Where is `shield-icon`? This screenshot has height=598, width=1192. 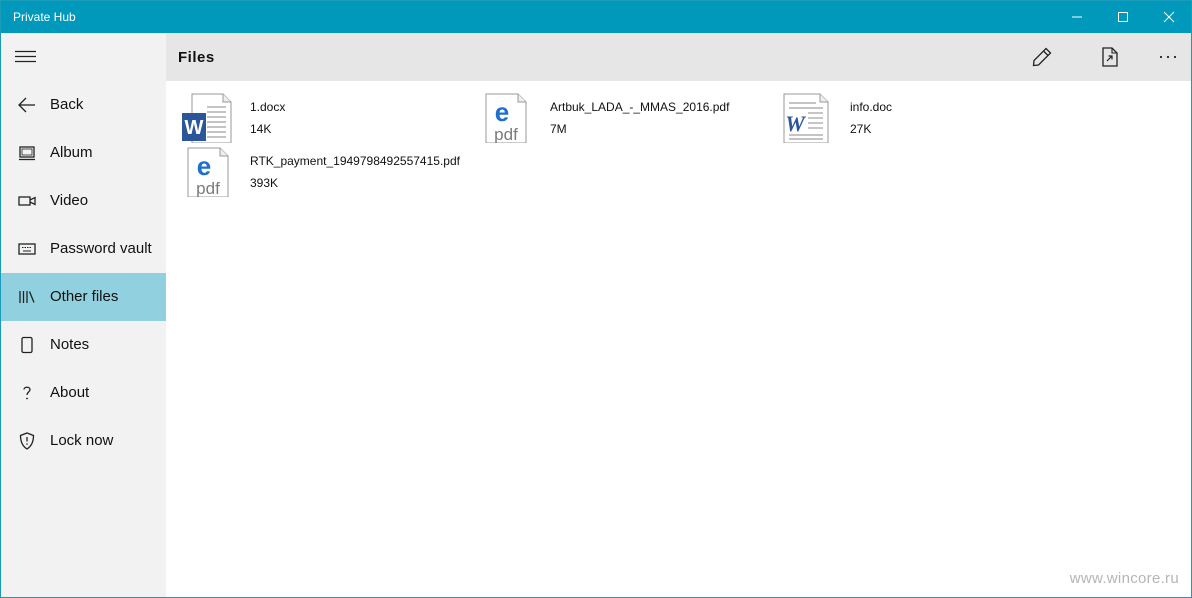
shield-icon is located at coordinates (27, 441).